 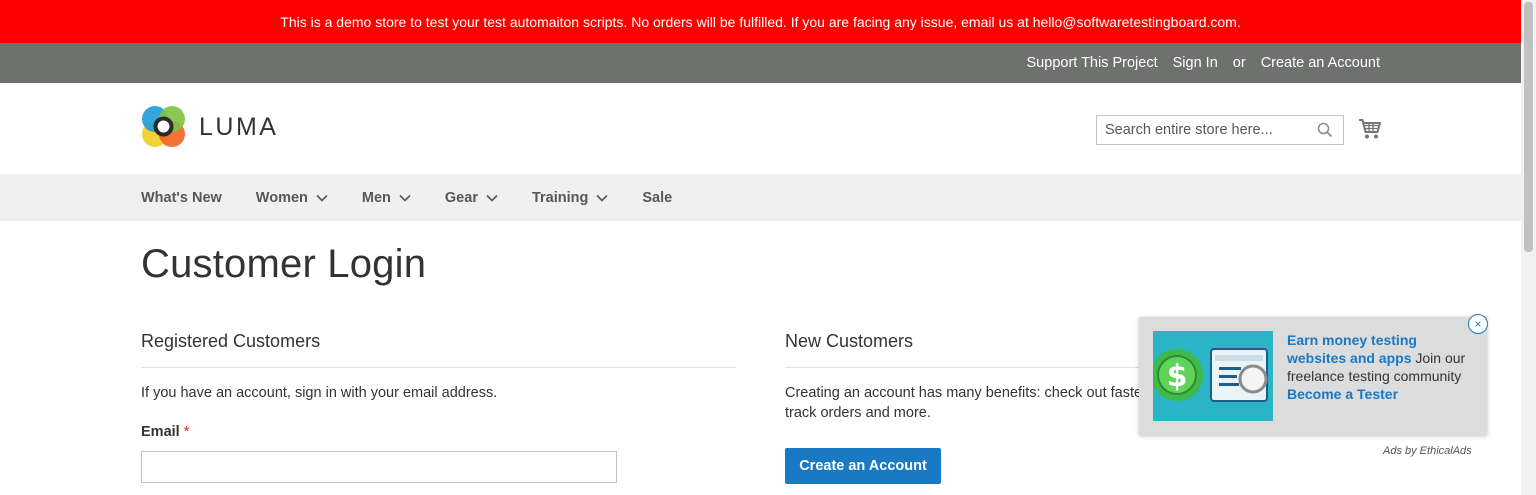 What do you see at coordinates (1325, 130) in the screenshot?
I see `search-icon` at bounding box center [1325, 130].